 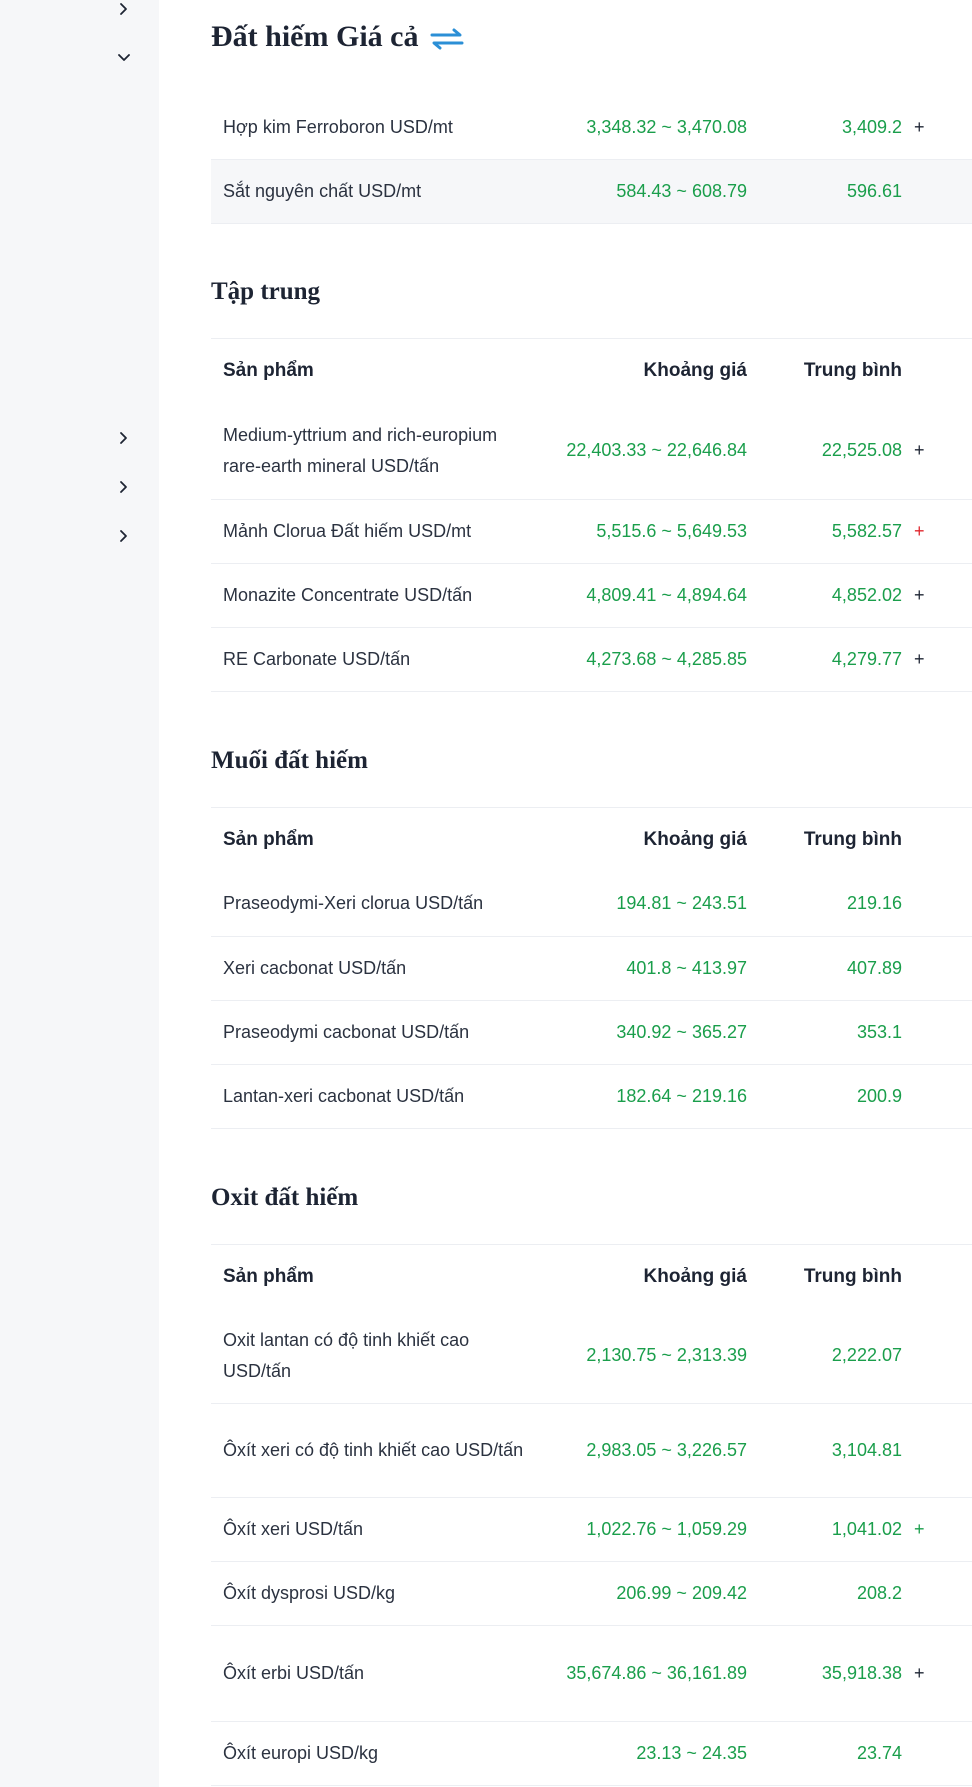 I want to click on product-name: Ôxít europi USD/kg, so click(x=301, y=1752).